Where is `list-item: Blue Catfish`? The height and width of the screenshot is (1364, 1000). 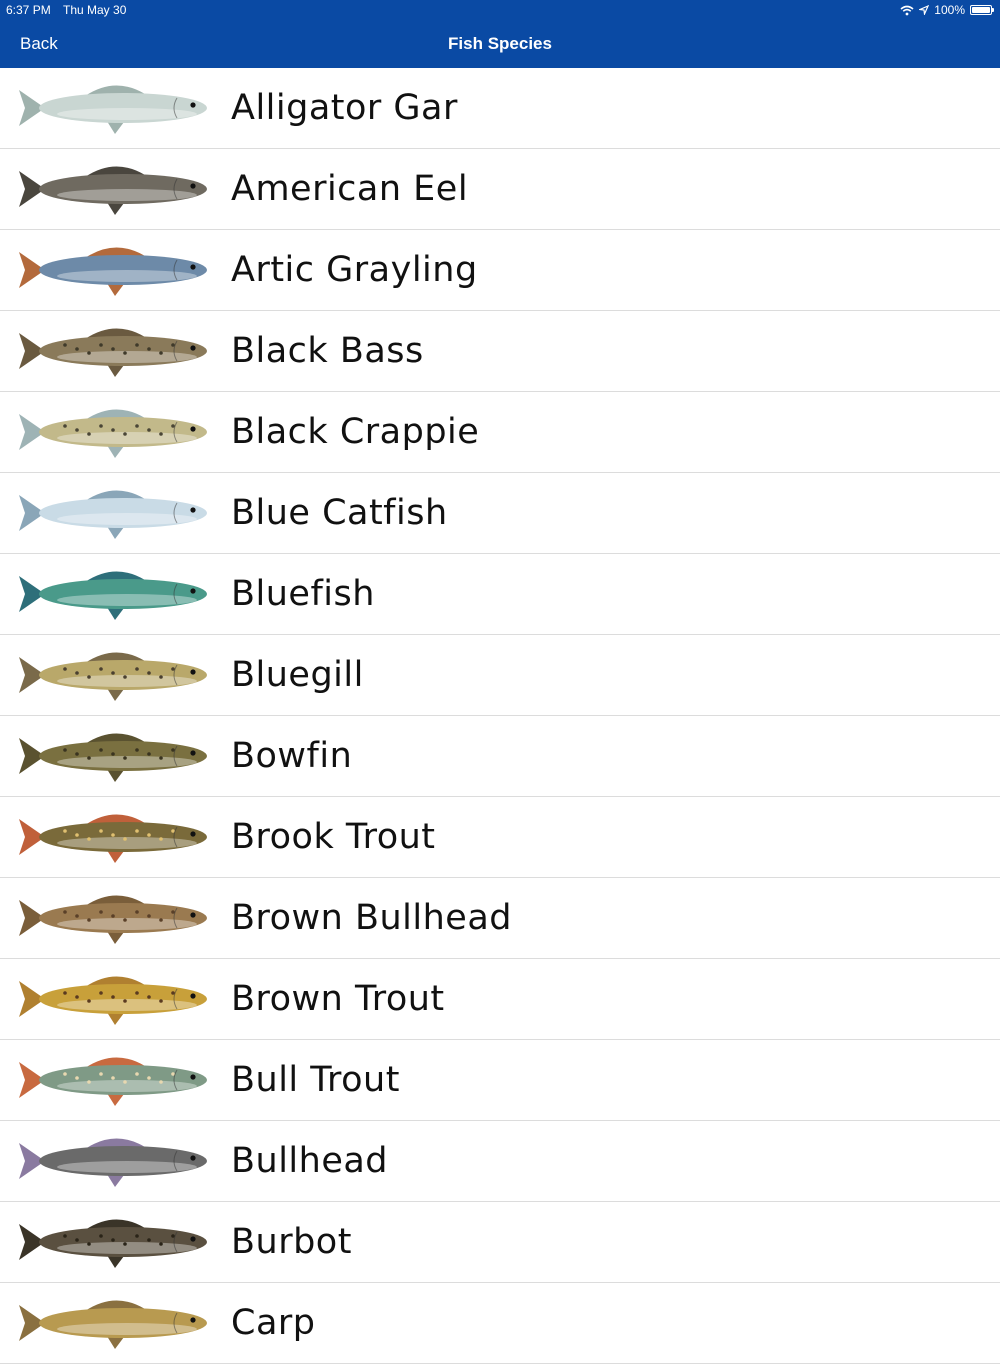 list-item: Blue Catfish is located at coordinates (500, 513).